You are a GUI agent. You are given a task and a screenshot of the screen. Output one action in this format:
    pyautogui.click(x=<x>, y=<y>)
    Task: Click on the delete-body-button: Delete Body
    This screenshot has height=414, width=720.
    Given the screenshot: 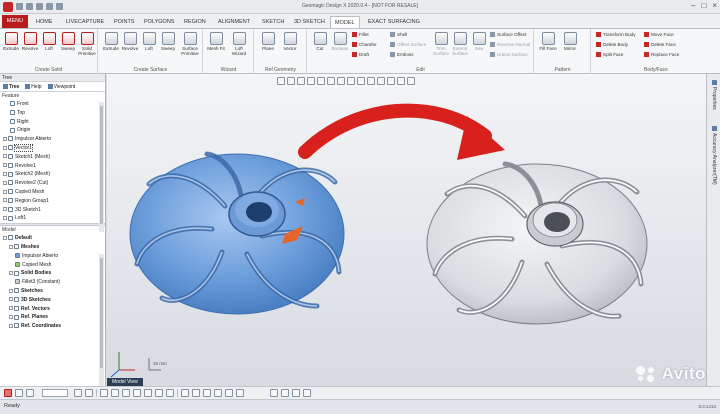 What is the action you would take?
    pyautogui.click(x=612, y=45)
    